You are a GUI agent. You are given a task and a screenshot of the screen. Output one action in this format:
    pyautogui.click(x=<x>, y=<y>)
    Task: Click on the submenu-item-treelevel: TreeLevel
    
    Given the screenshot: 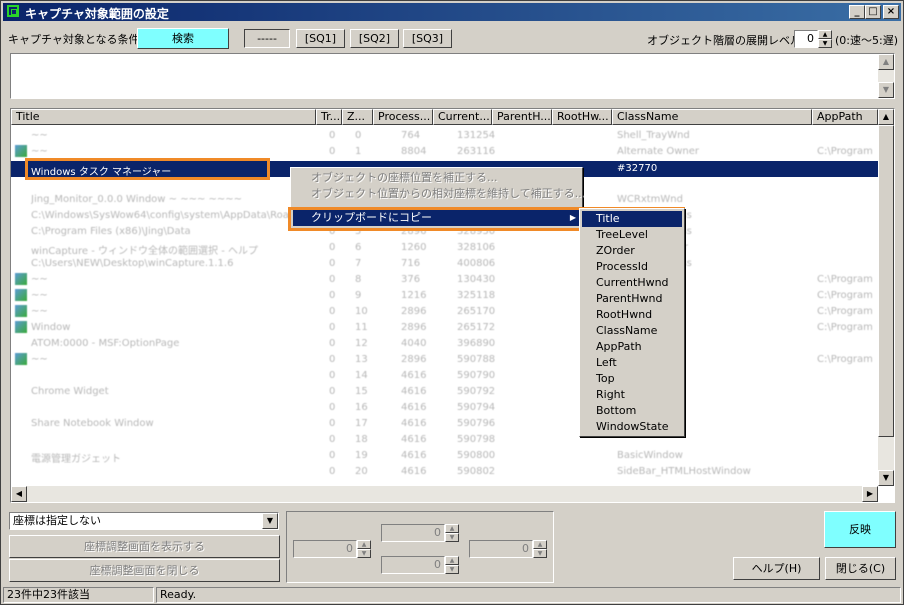 What is the action you would take?
    pyautogui.click(x=632, y=235)
    